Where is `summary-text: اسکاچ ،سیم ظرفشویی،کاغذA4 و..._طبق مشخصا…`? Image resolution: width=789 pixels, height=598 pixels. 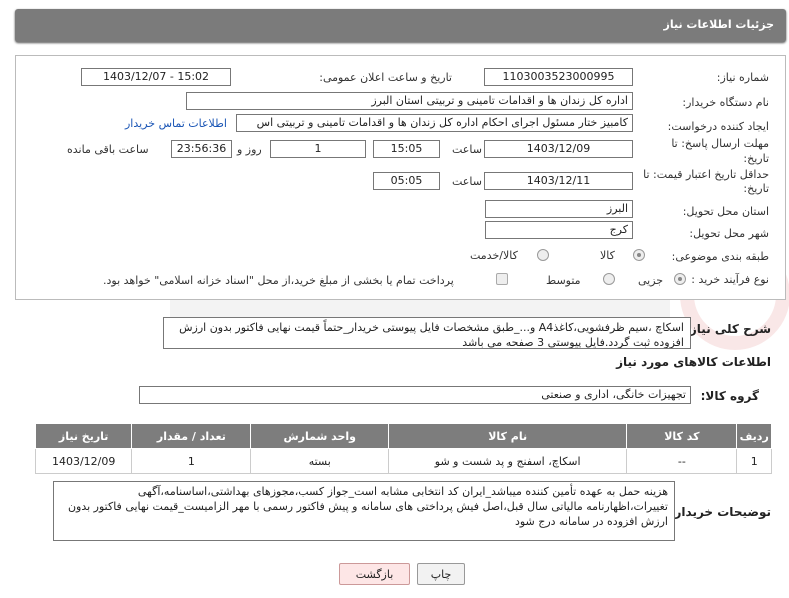 summary-text: اسکاچ ،سیم ظرفشویی،کاغذA4 و..._طبق مشخصا… is located at coordinates (427, 333).